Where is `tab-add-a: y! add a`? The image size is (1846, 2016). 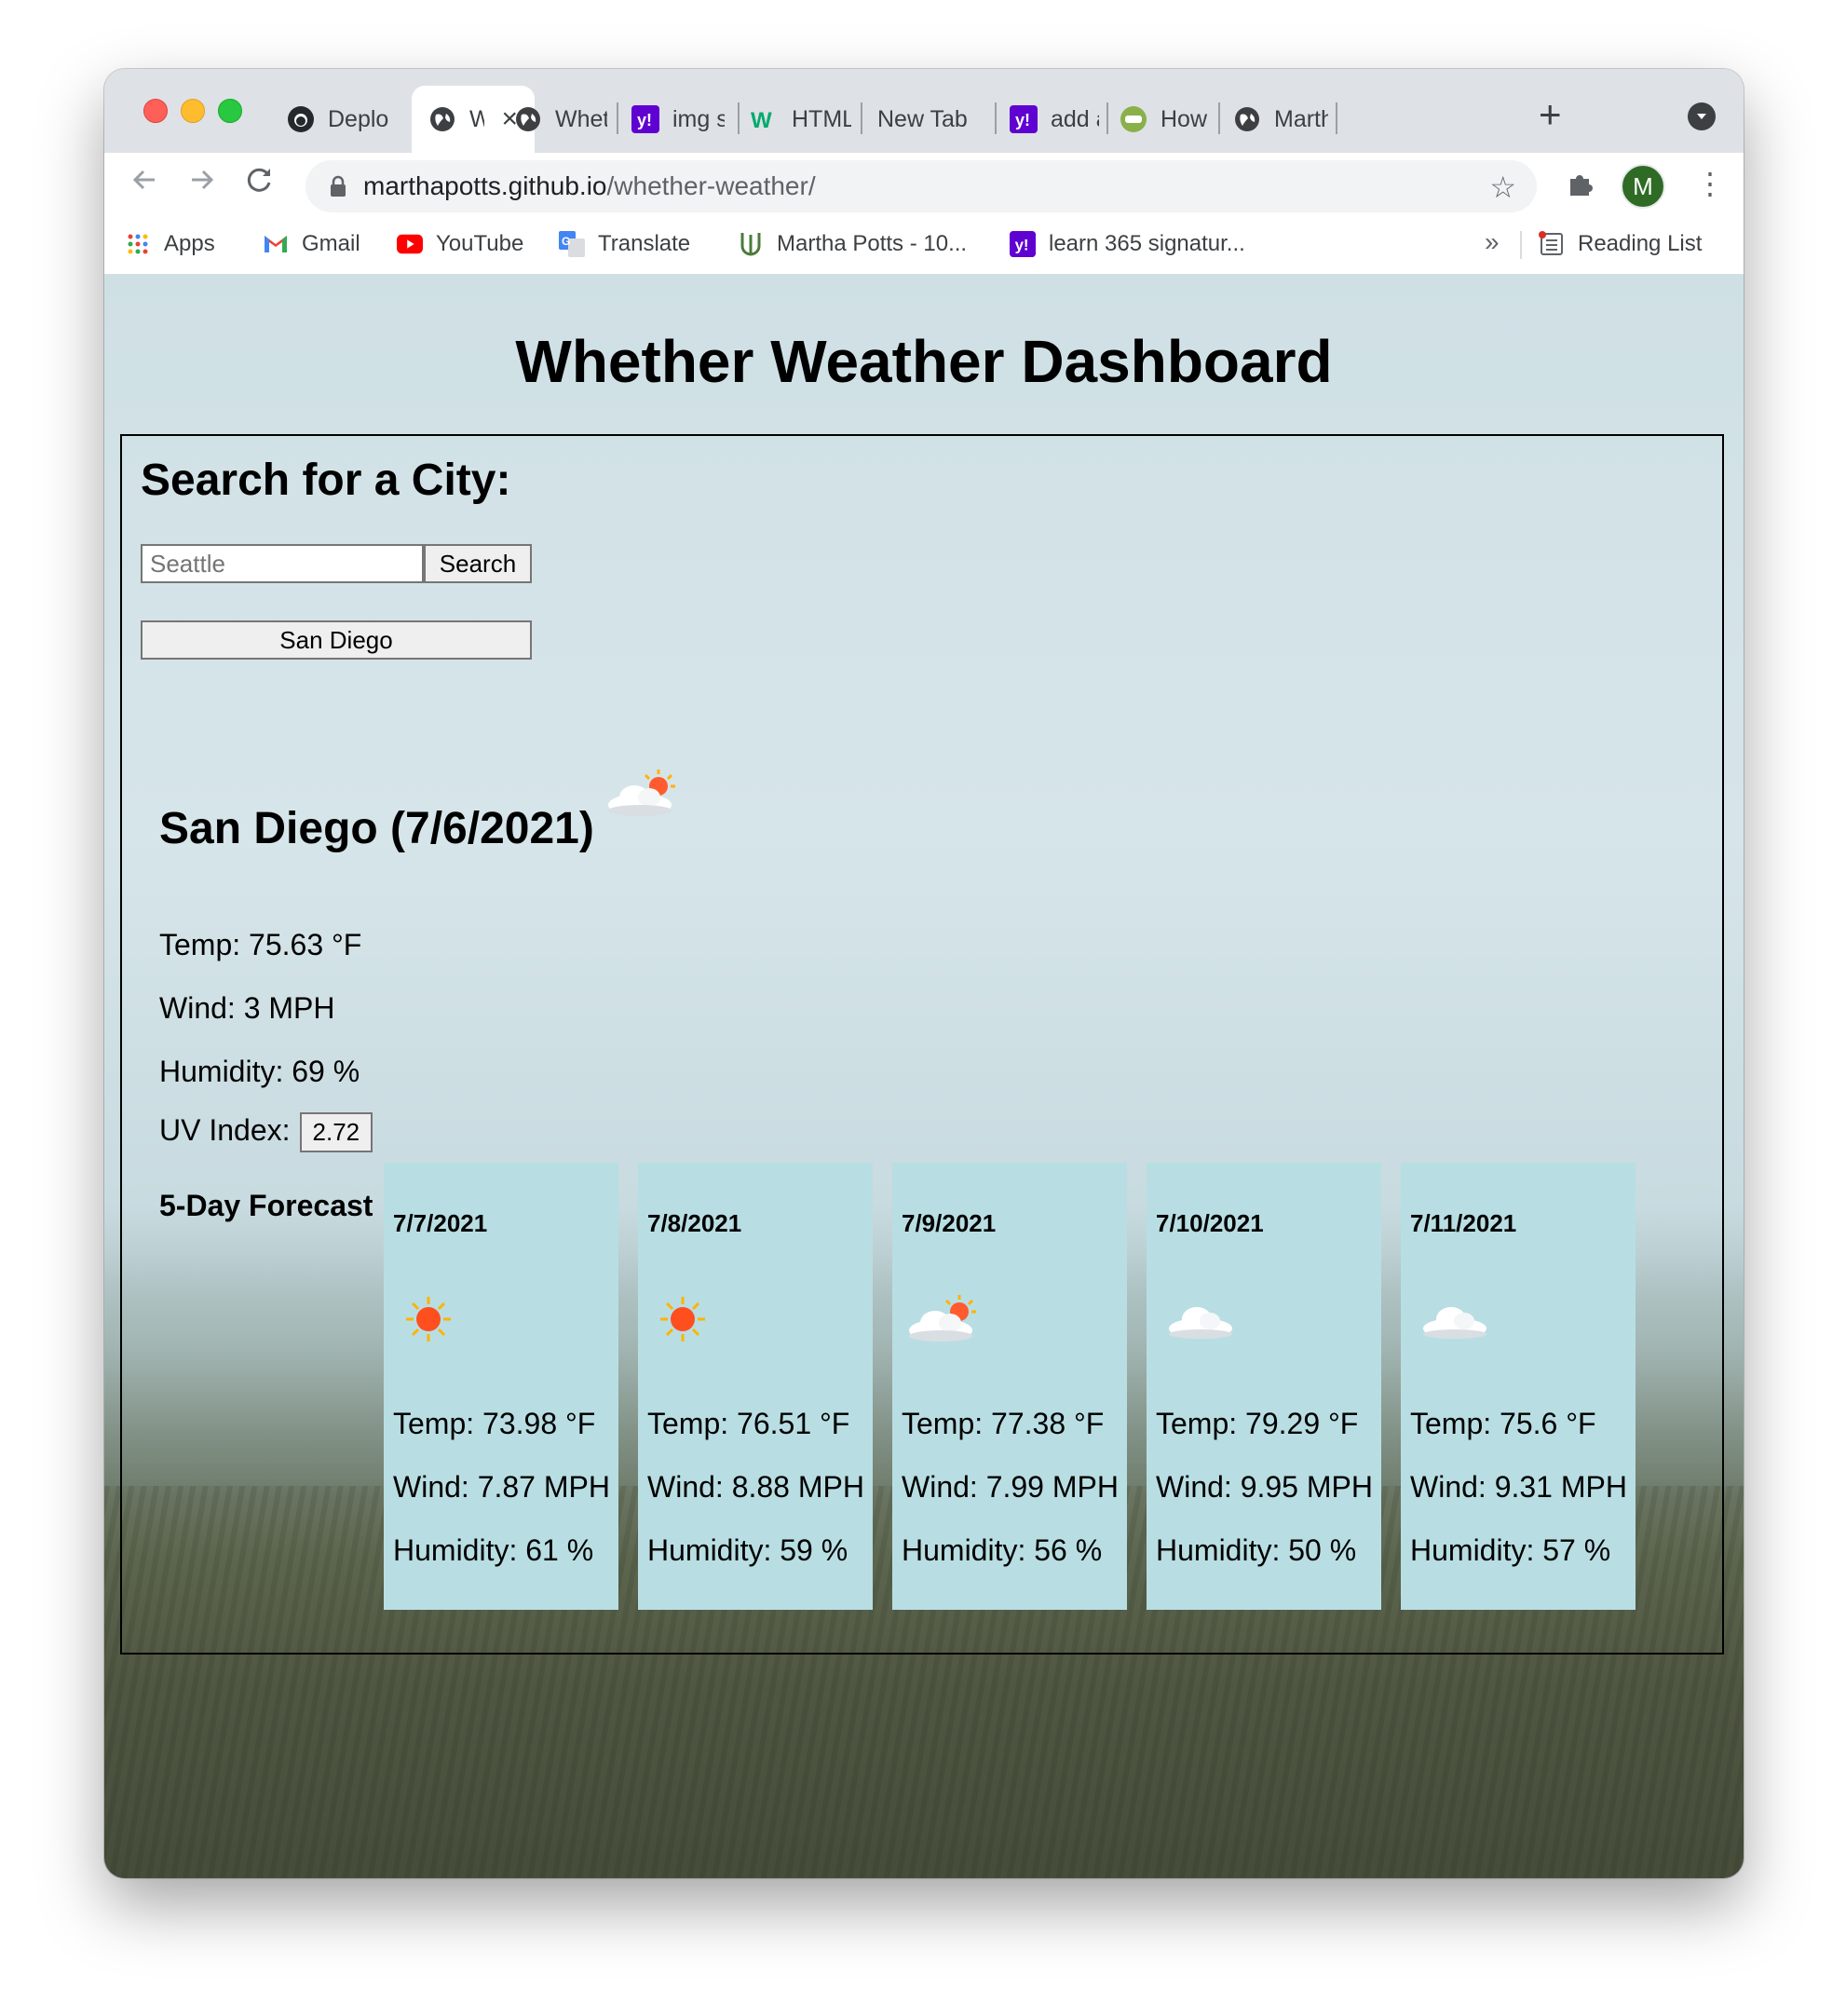
tab-add-a: y! add a is located at coordinates (1054, 120).